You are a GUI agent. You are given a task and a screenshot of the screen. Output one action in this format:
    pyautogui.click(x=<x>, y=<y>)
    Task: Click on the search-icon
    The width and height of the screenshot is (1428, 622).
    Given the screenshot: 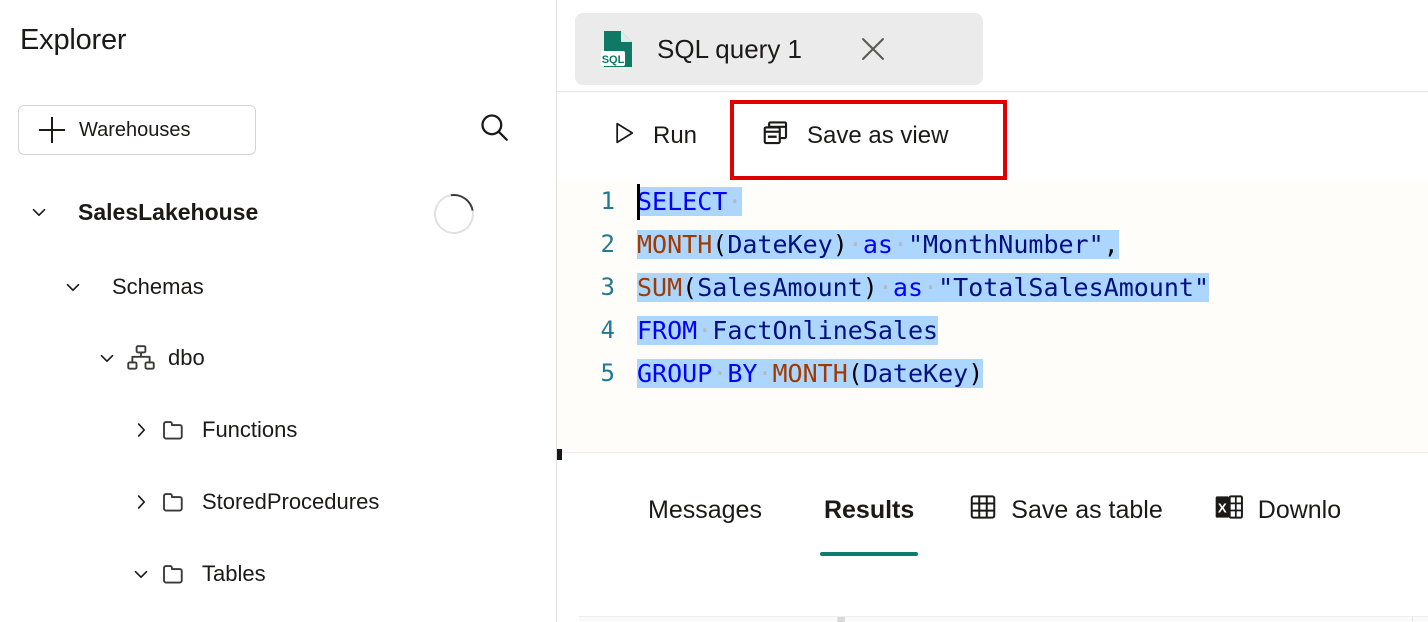 What is the action you would take?
    pyautogui.click(x=494, y=129)
    